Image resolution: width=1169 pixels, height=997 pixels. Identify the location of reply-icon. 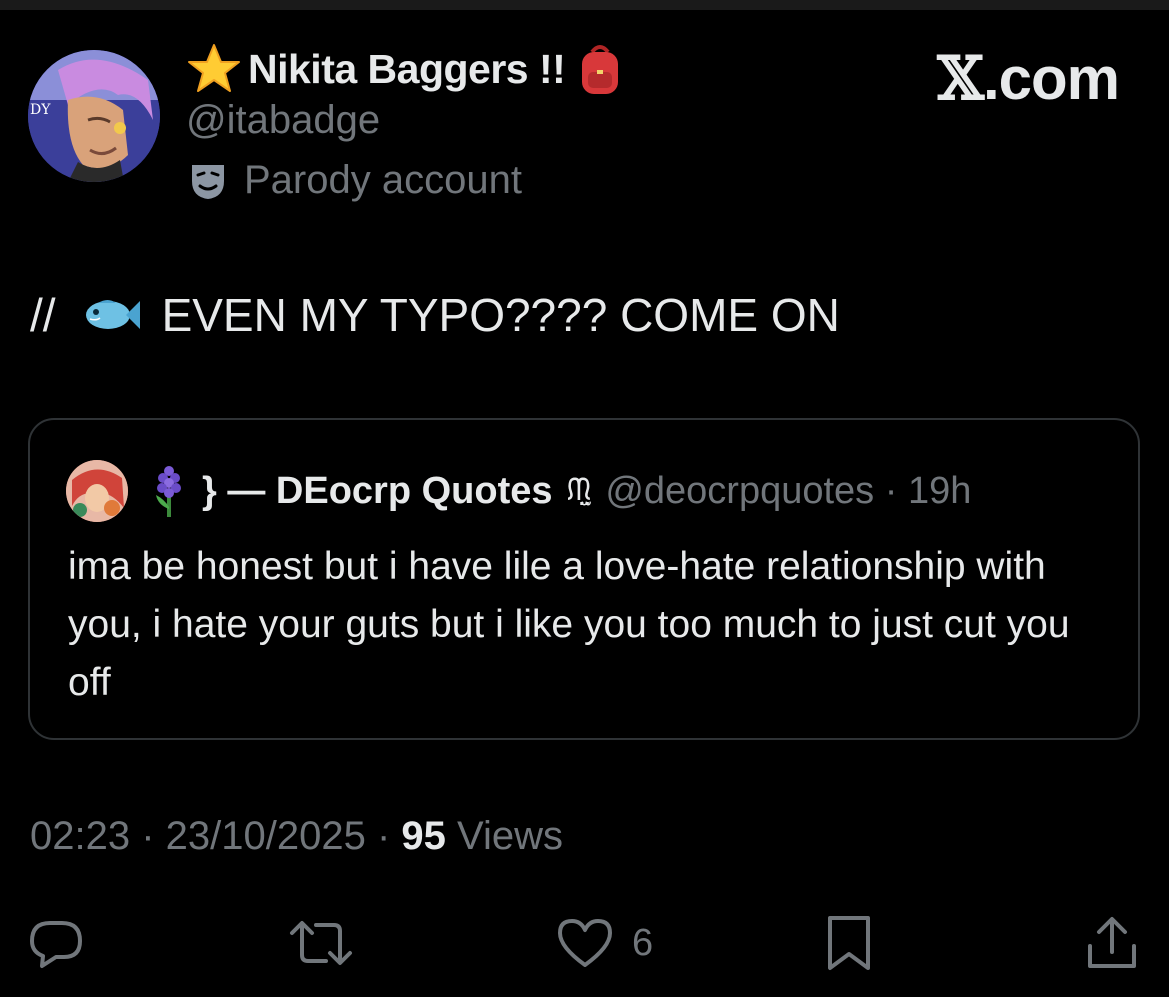
(56, 944).